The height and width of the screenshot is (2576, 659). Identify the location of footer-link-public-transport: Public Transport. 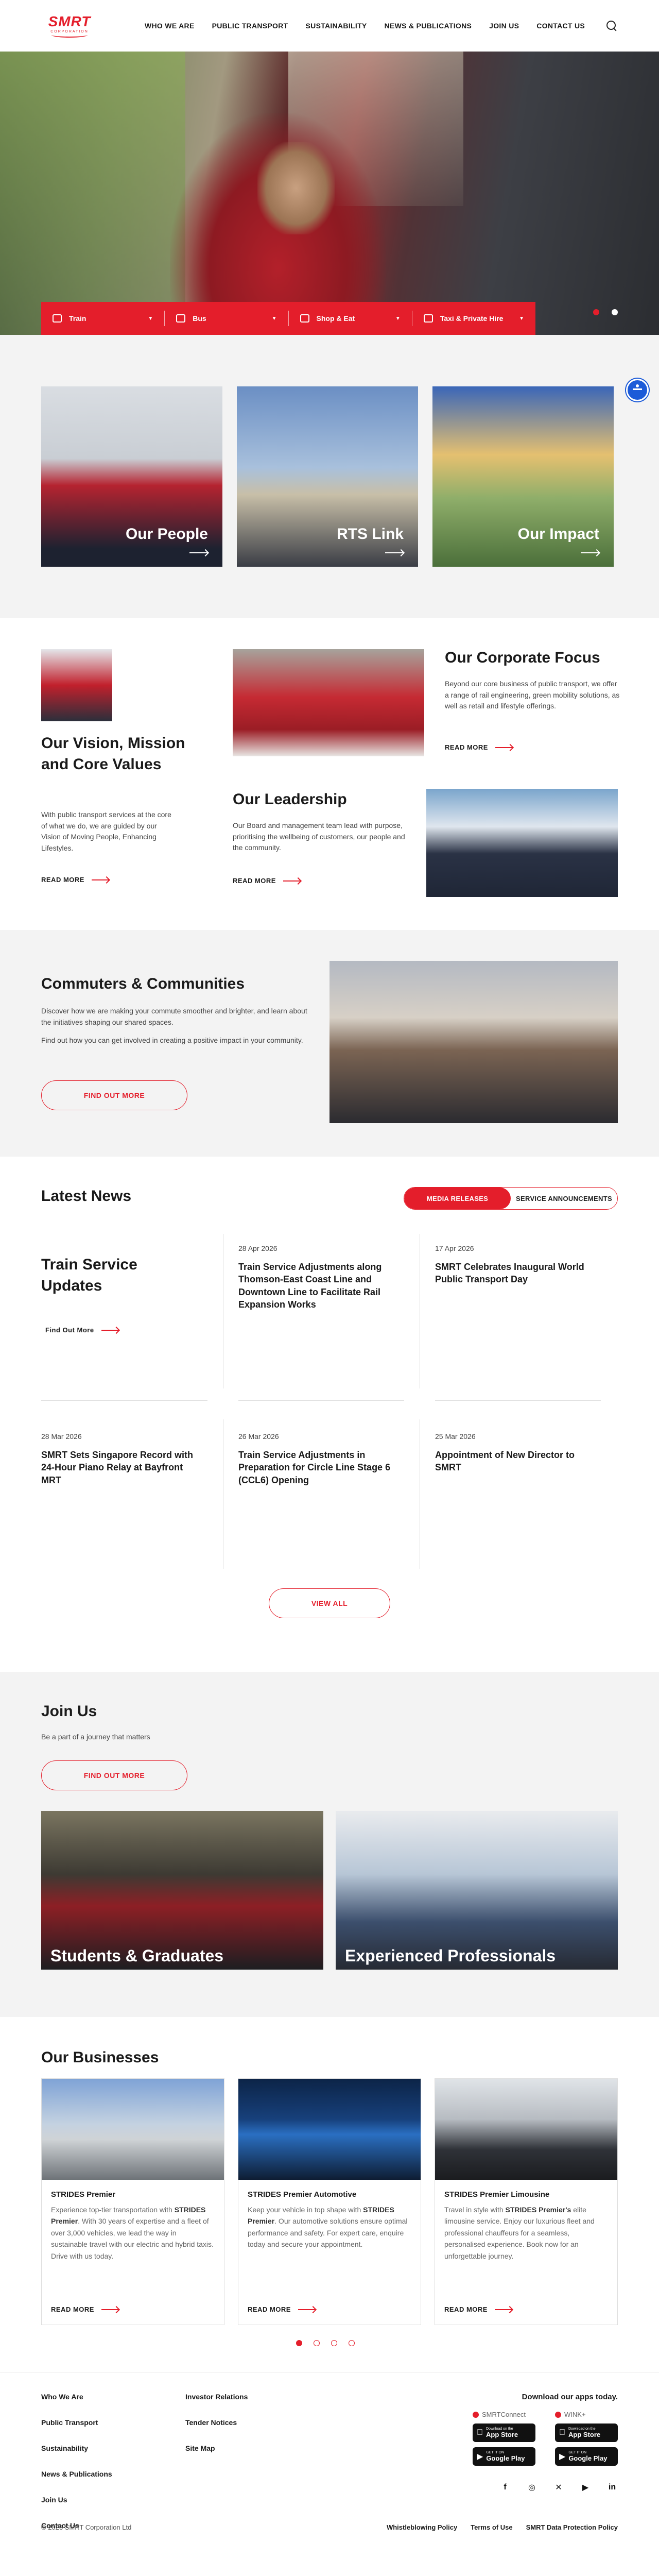
(77, 2423).